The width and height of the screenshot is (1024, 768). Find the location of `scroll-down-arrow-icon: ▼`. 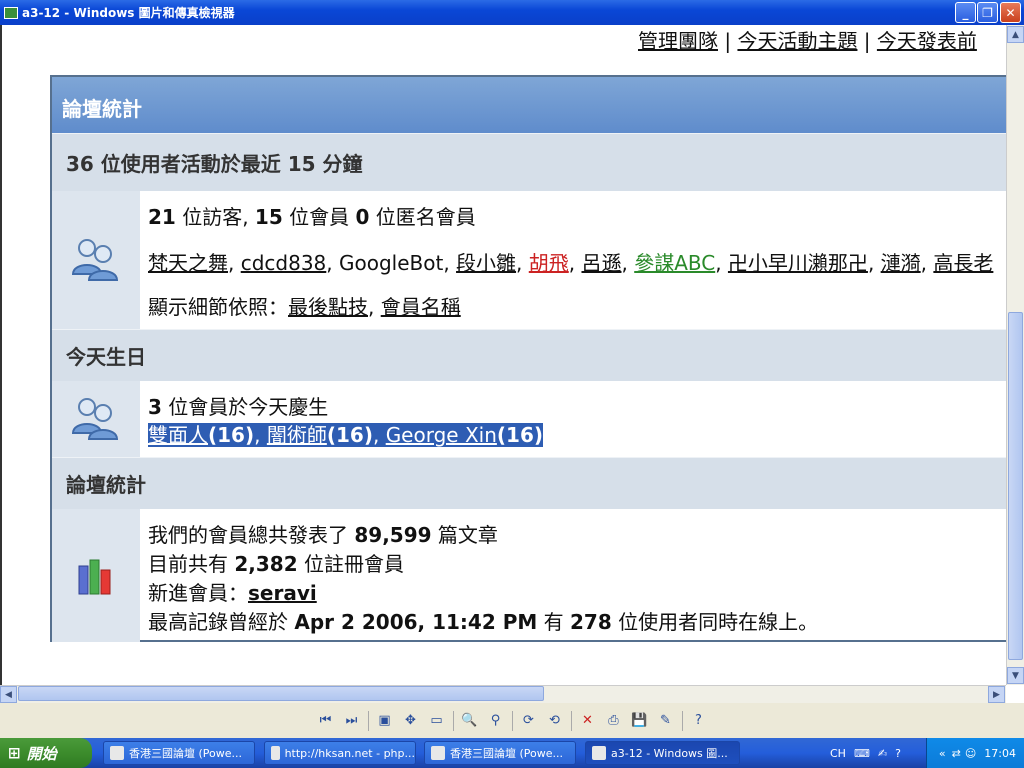

scroll-down-arrow-icon: ▼ is located at coordinates (1015, 675).